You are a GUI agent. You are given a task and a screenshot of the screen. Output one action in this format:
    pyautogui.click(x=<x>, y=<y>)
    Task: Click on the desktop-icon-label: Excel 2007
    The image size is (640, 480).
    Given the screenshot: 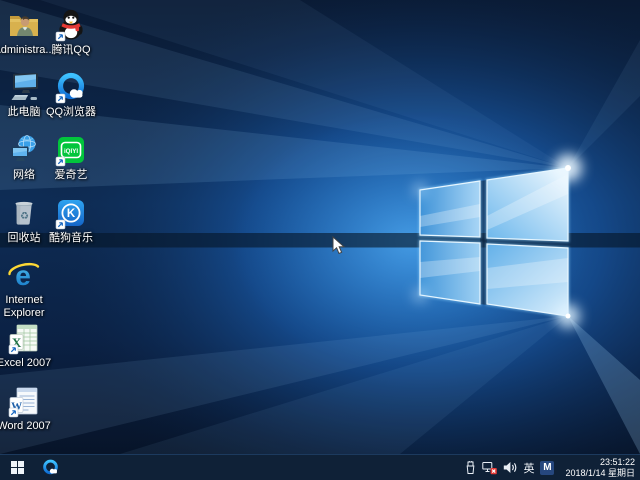 What is the action you would take?
    pyautogui.click(x=26, y=363)
    